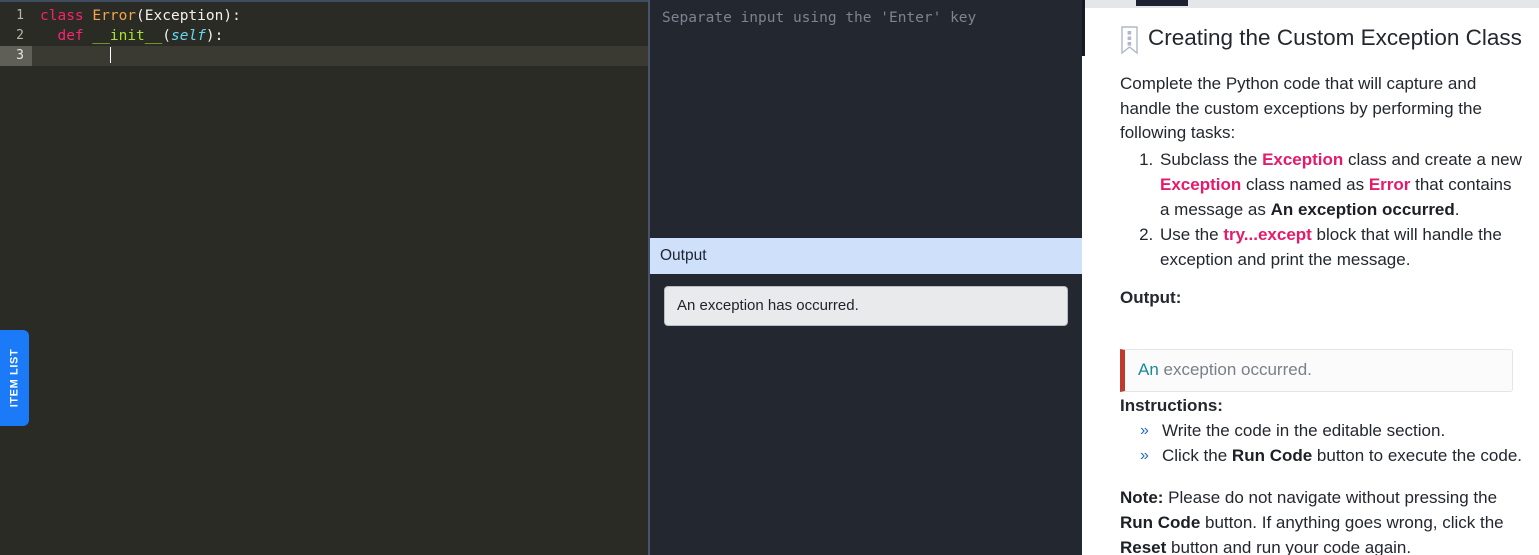 The image size is (1539, 555). I want to click on item-list-tab: ITEM LIST, so click(14, 378).